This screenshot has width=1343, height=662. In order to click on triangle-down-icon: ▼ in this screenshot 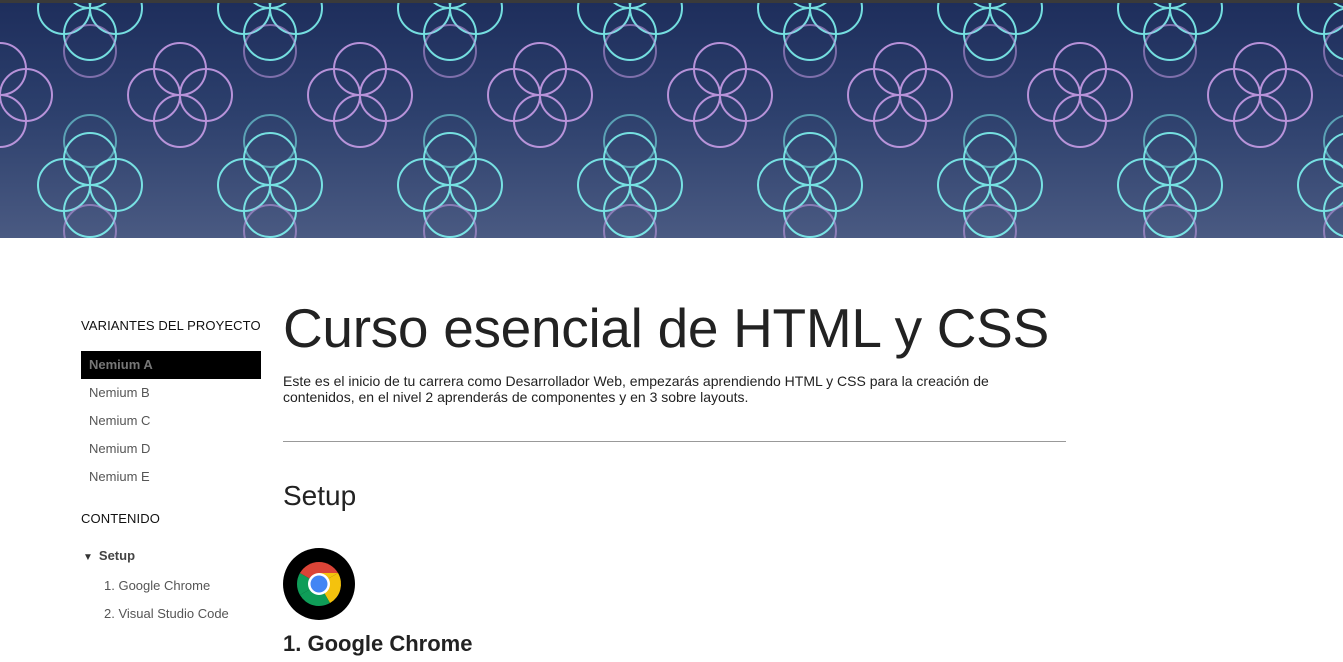, I will do `click(88, 557)`.